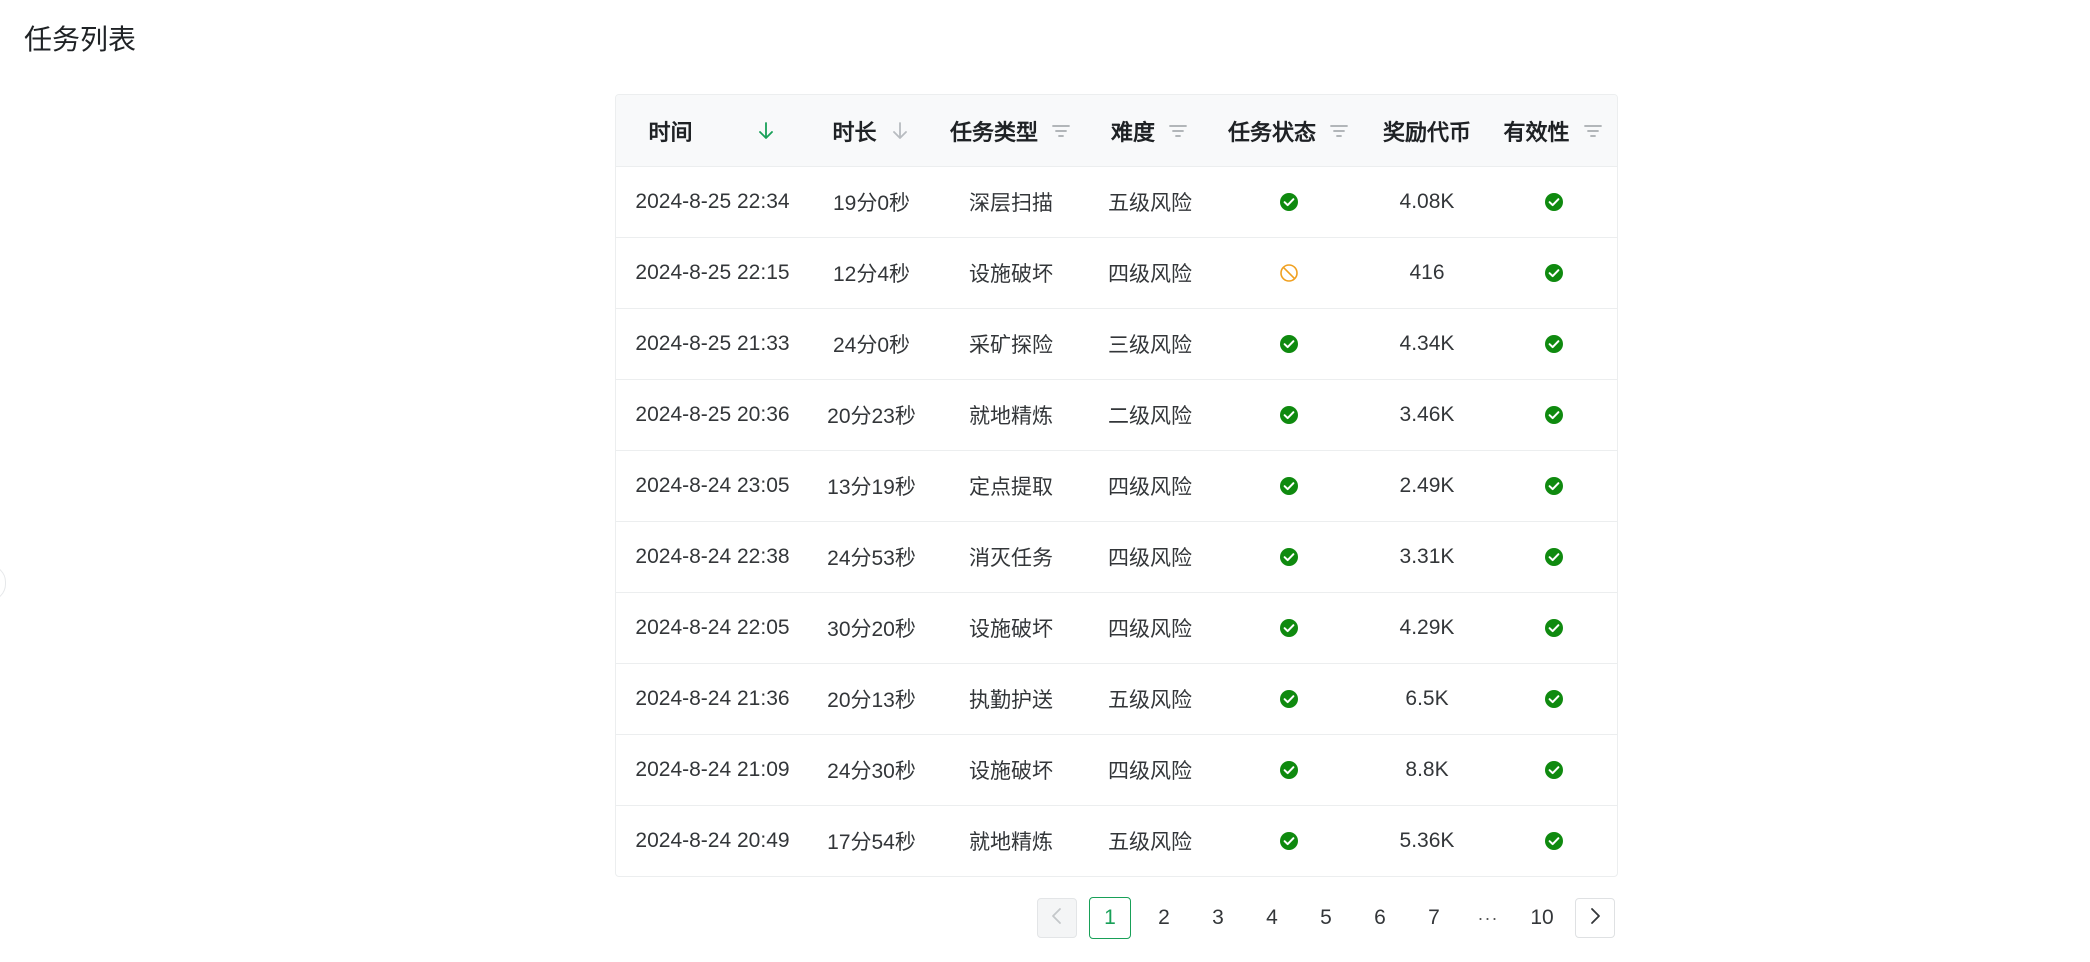 Image resolution: width=2090 pixels, height=962 pixels. What do you see at coordinates (1271, 132) in the screenshot?
I see `column-header-label: 任务状态` at bounding box center [1271, 132].